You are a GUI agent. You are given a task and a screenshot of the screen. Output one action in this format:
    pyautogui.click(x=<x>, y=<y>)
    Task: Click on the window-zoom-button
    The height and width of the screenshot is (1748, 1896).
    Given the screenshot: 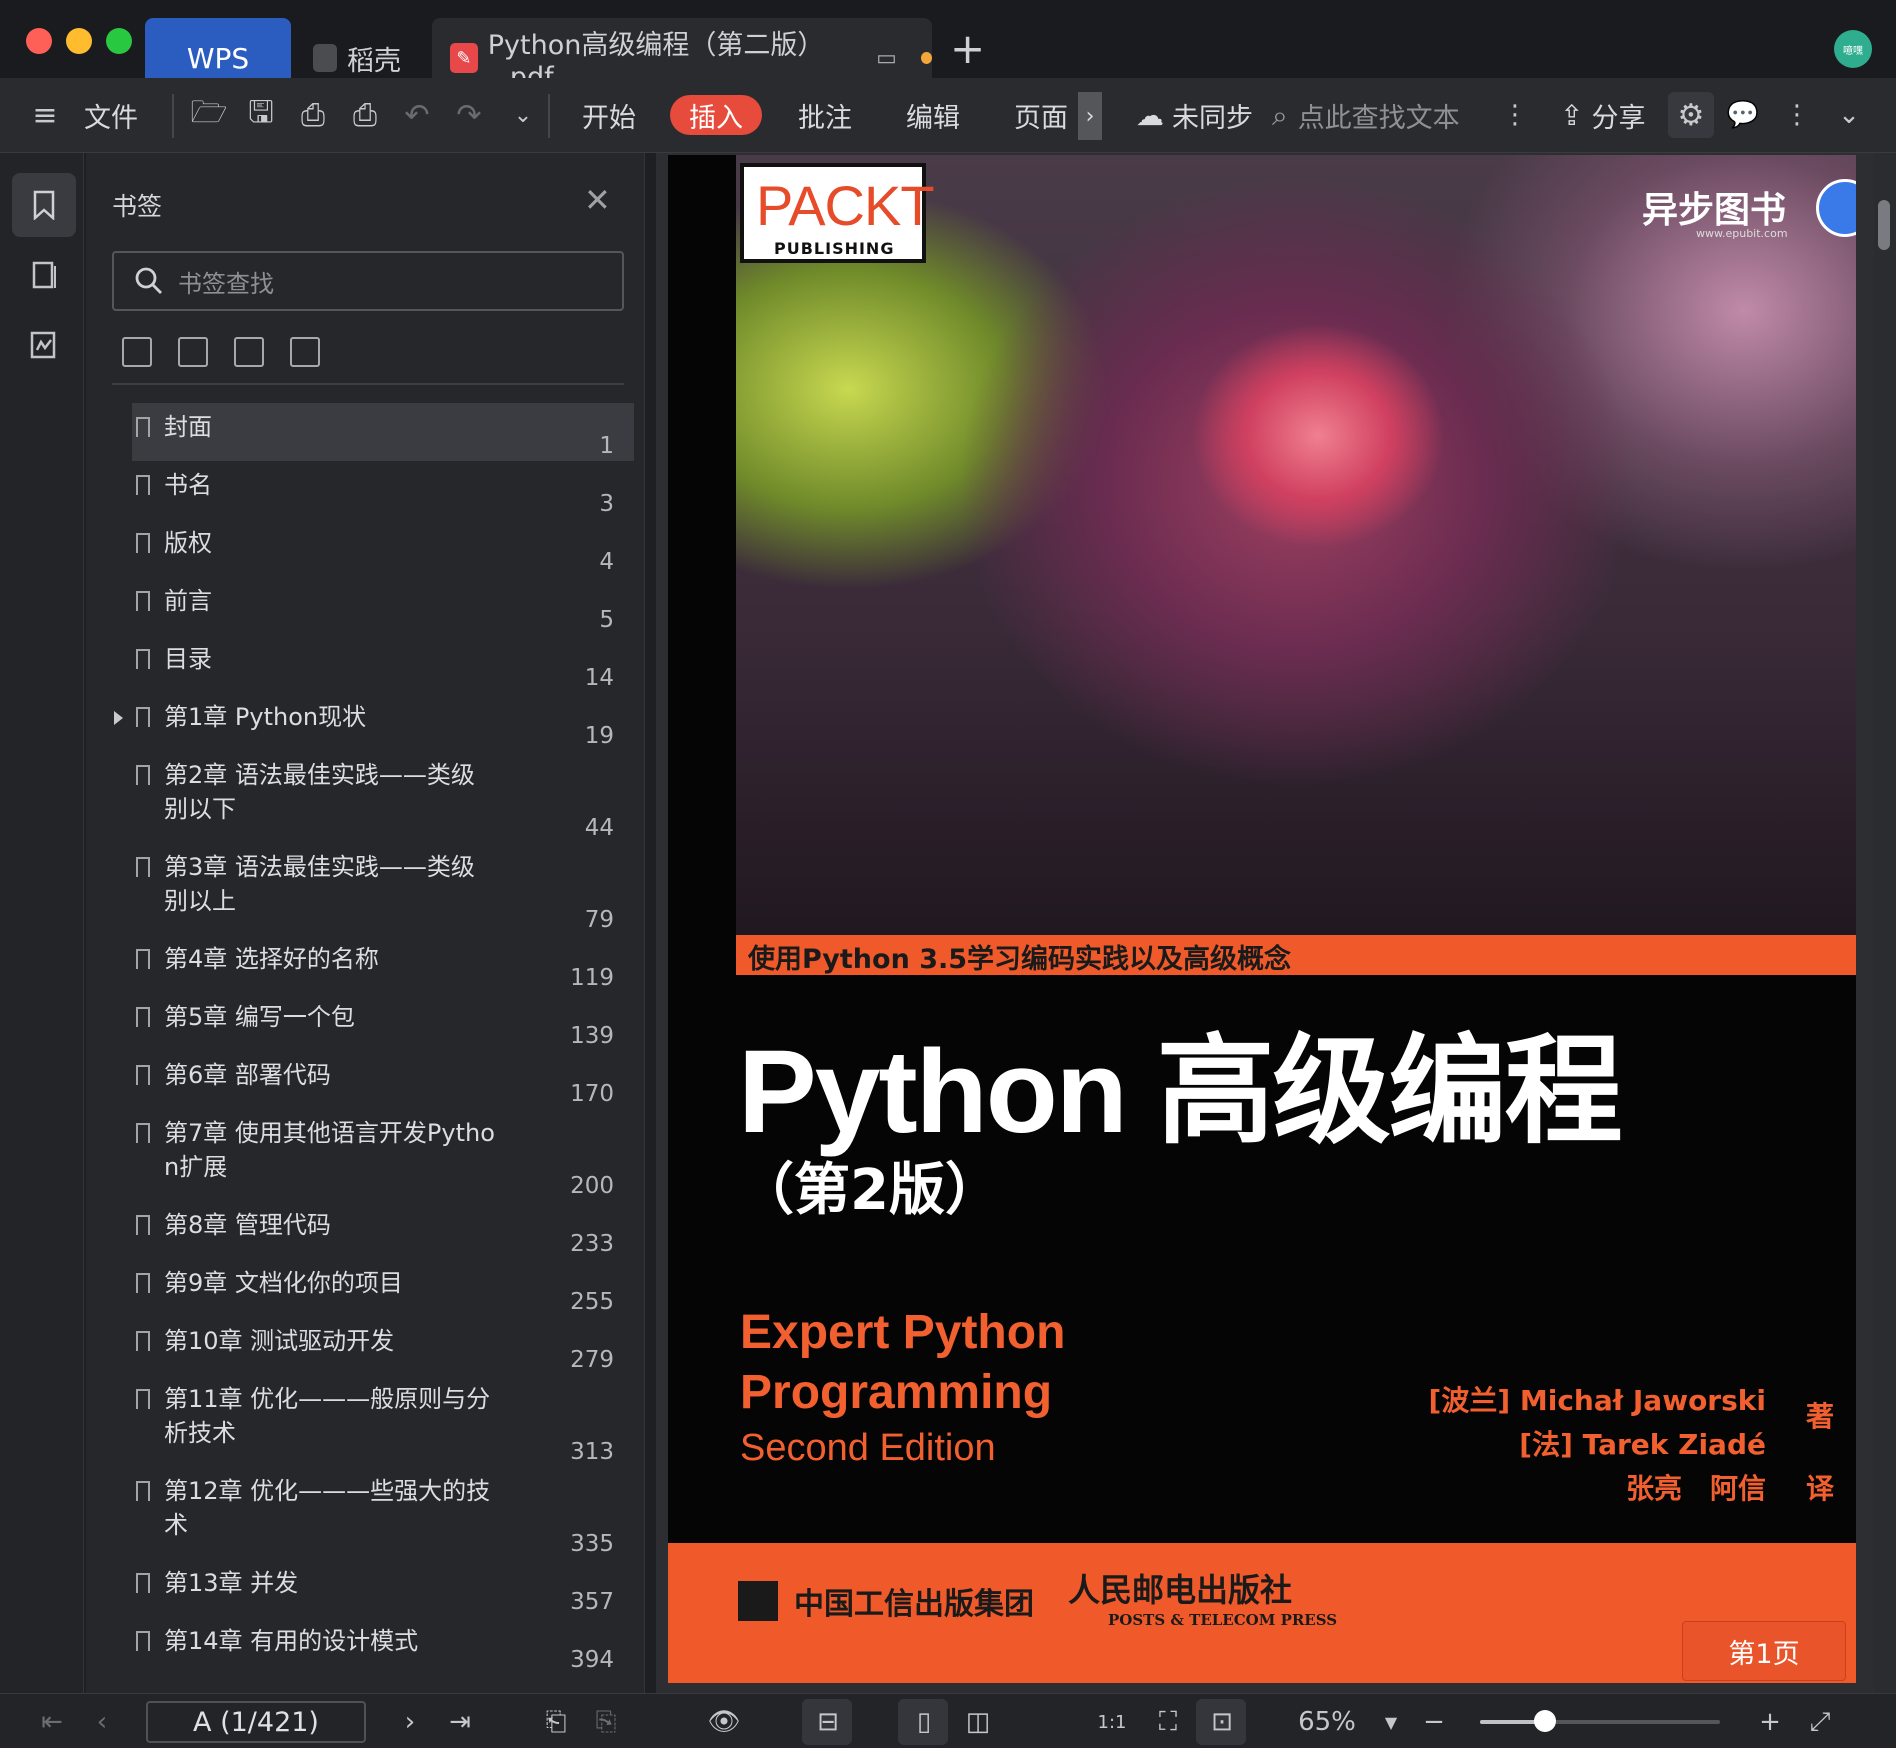 What is the action you would take?
    pyautogui.click(x=119, y=41)
    